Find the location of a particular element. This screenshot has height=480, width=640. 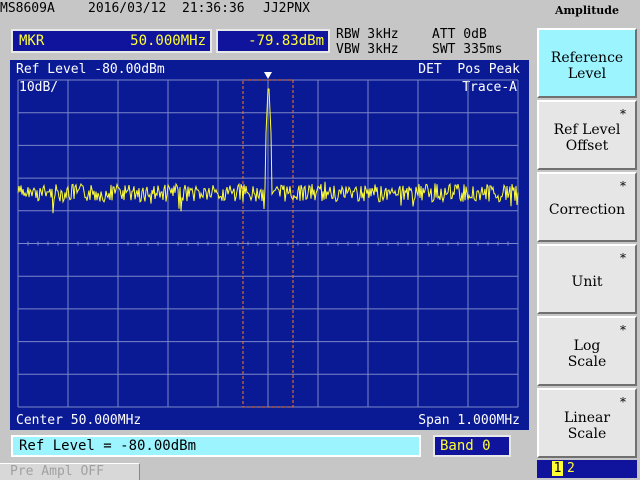

key-label: Log Scale is located at coordinates (587, 354).